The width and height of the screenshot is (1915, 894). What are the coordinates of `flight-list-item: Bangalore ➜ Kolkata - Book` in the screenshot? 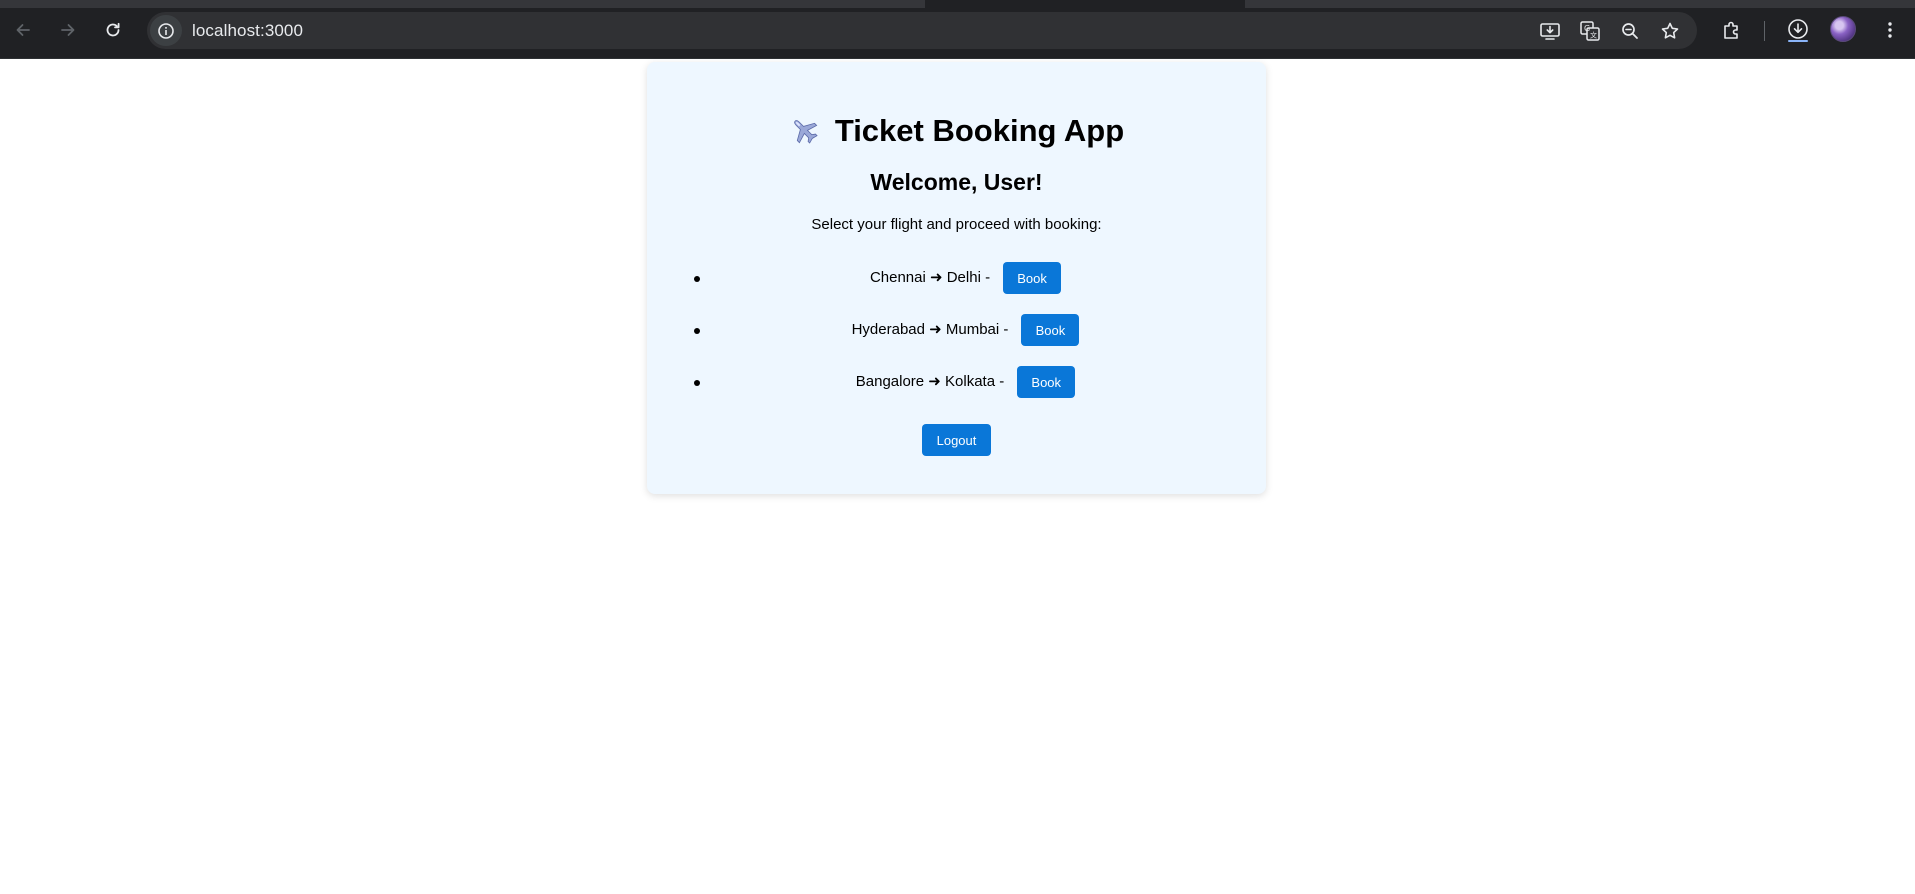 It's located at (956, 382).